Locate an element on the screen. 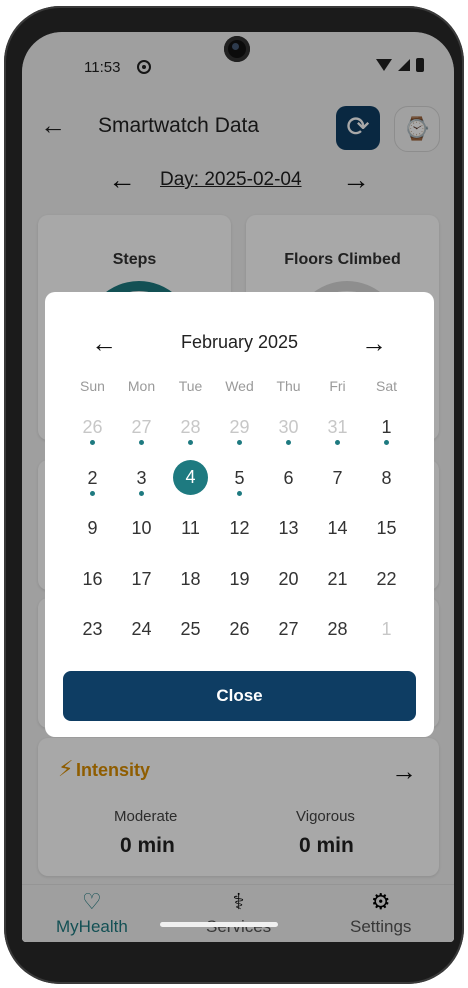 The height and width of the screenshot is (988, 468). calendar-day-number: 25 is located at coordinates (190, 629).